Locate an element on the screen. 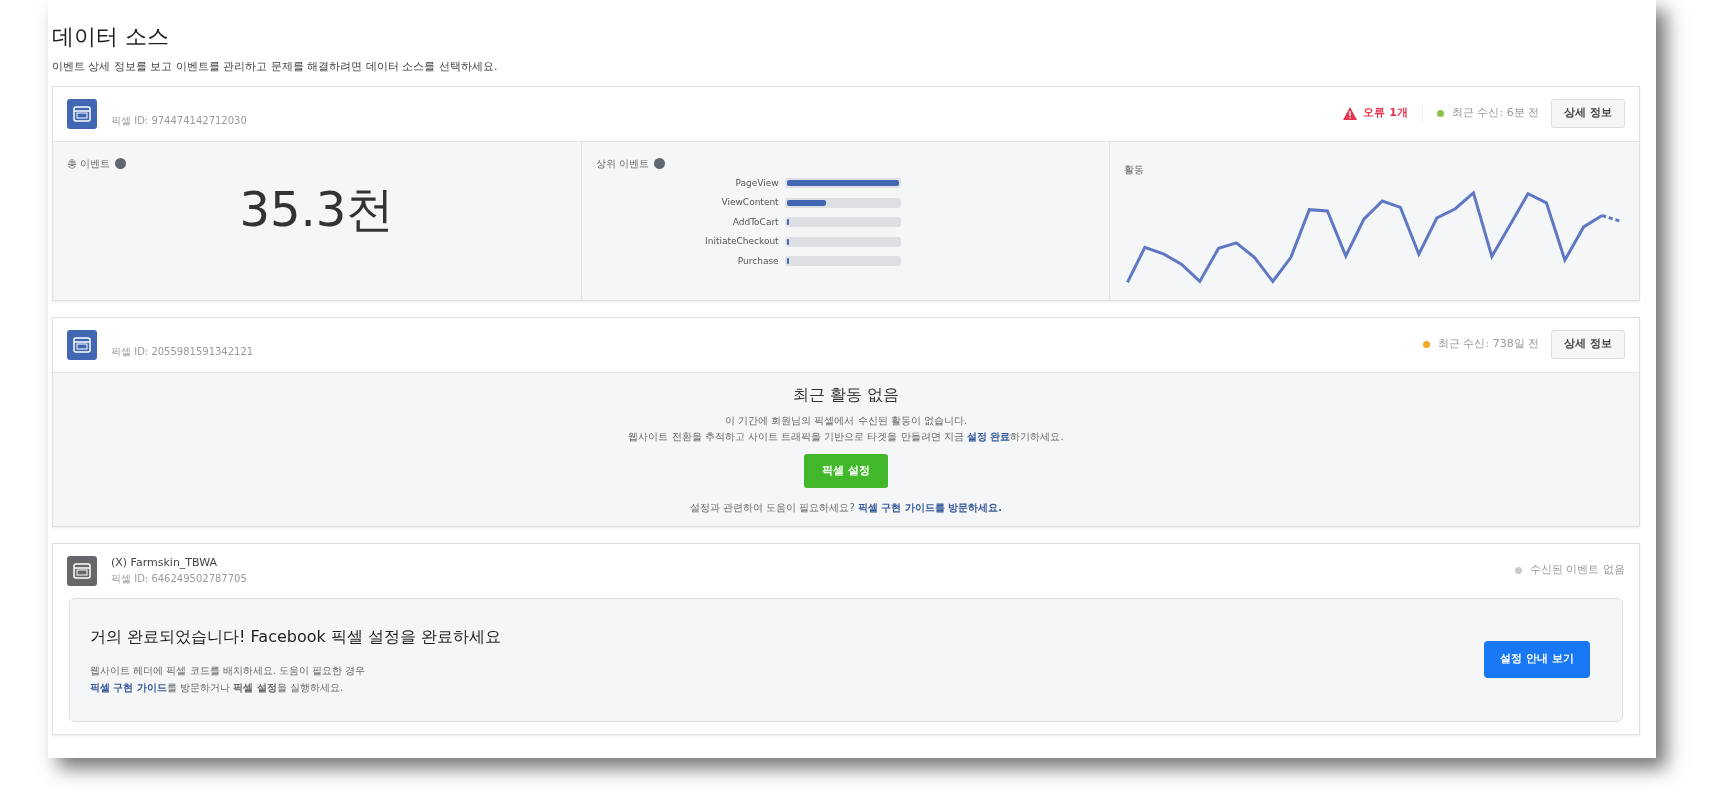 This screenshot has width=1716, height=800. help-text: 설정과 관련하여 도움이 필요하세요? 픽셀 구현 가이드를 방문하세요. is located at coordinates (846, 508).